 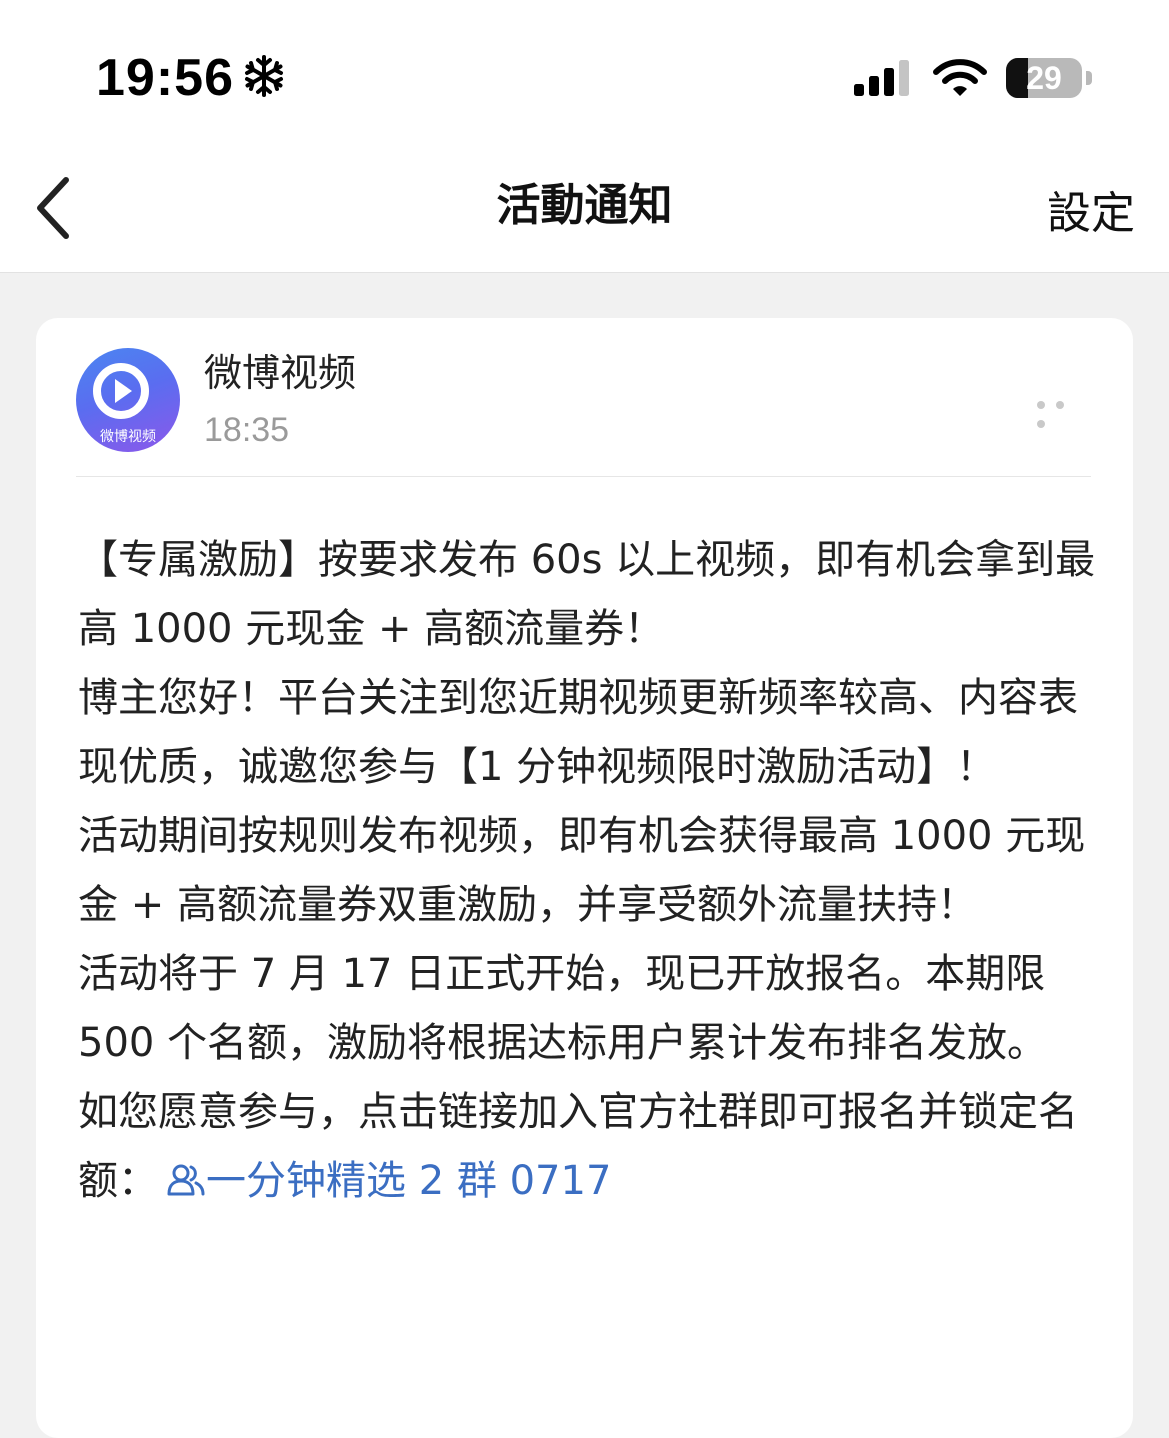 I want to click on battery-level: 29, so click(x=1044, y=78).